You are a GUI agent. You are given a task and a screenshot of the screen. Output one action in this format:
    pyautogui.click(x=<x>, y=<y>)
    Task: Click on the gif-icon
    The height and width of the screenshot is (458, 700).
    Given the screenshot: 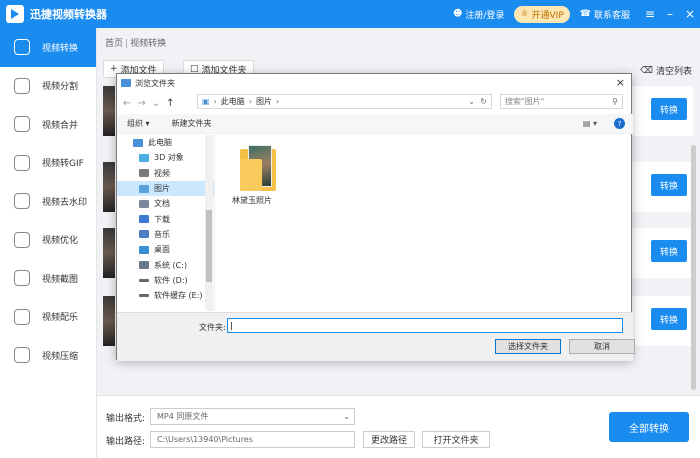 What is the action you would take?
    pyautogui.click(x=22, y=162)
    